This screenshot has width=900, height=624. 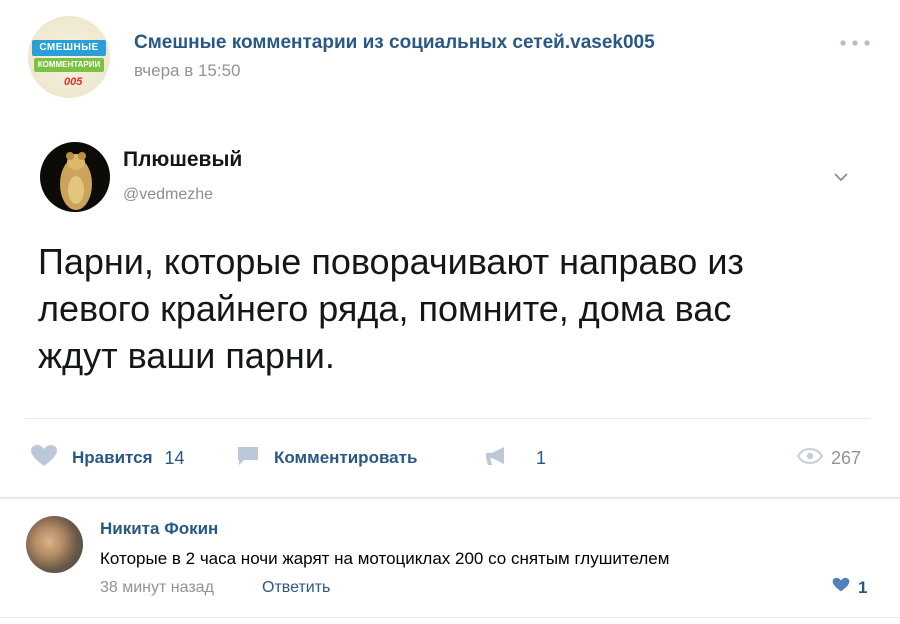 What do you see at coordinates (69, 65) in the screenshot?
I see `group-logo-line2: КОММЕНТАРИИ` at bounding box center [69, 65].